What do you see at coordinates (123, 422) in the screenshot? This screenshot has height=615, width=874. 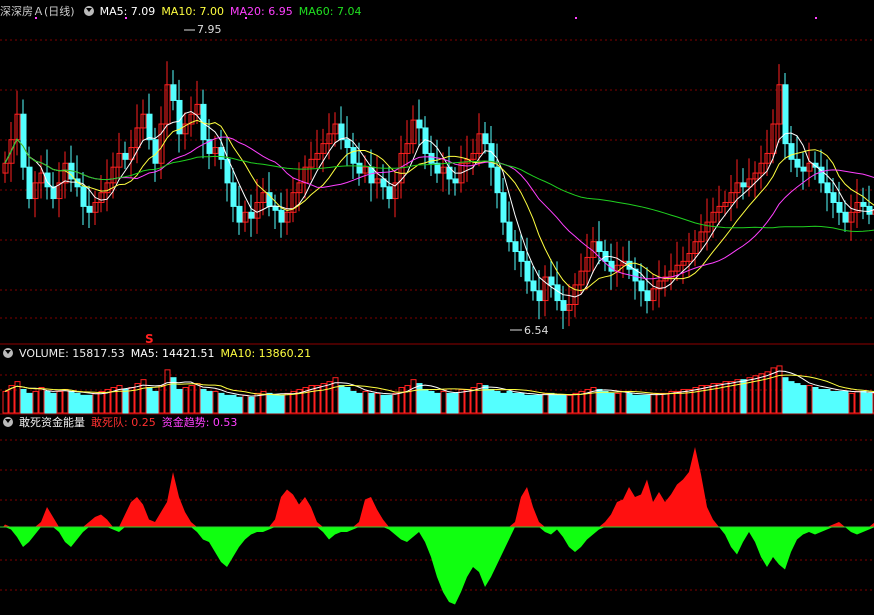 I see `series1-label: 敢死队: 0.25` at bounding box center [123, 422].